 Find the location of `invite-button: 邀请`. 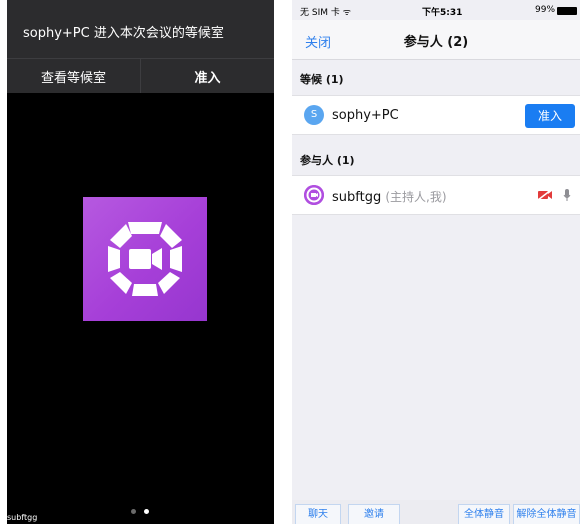

invite-button: 邀请 is located at coordinates (374, 514).